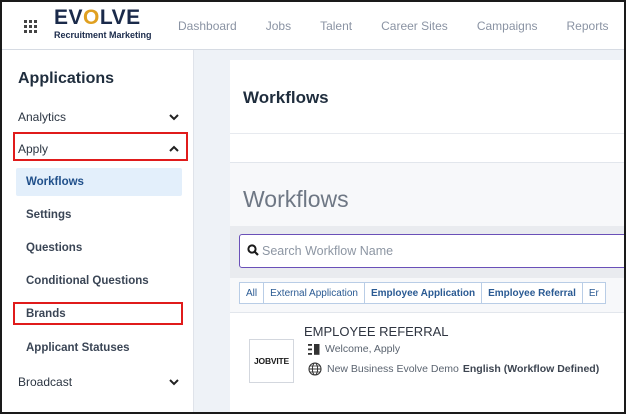 The width and height of the screenshot is (626, 414). What do you see at coordinates (100, 146) in the screenshot?
I see `apply-highlight-box` at bounding box center [100, 146].